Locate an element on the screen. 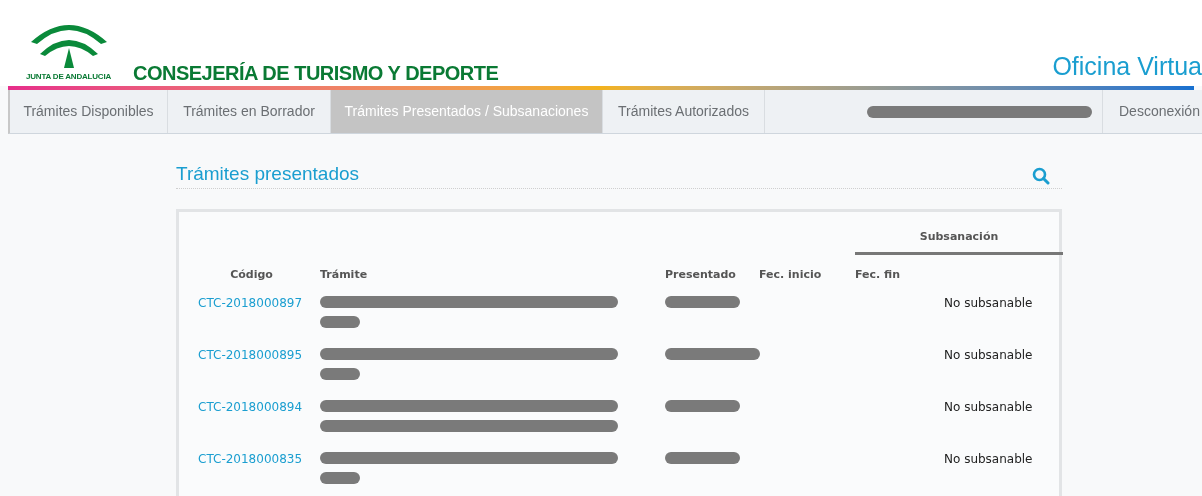 The height and width of the screenshot is (496, 1202). code-link: CTC-2018000835 is located at coordinates (250, 459).